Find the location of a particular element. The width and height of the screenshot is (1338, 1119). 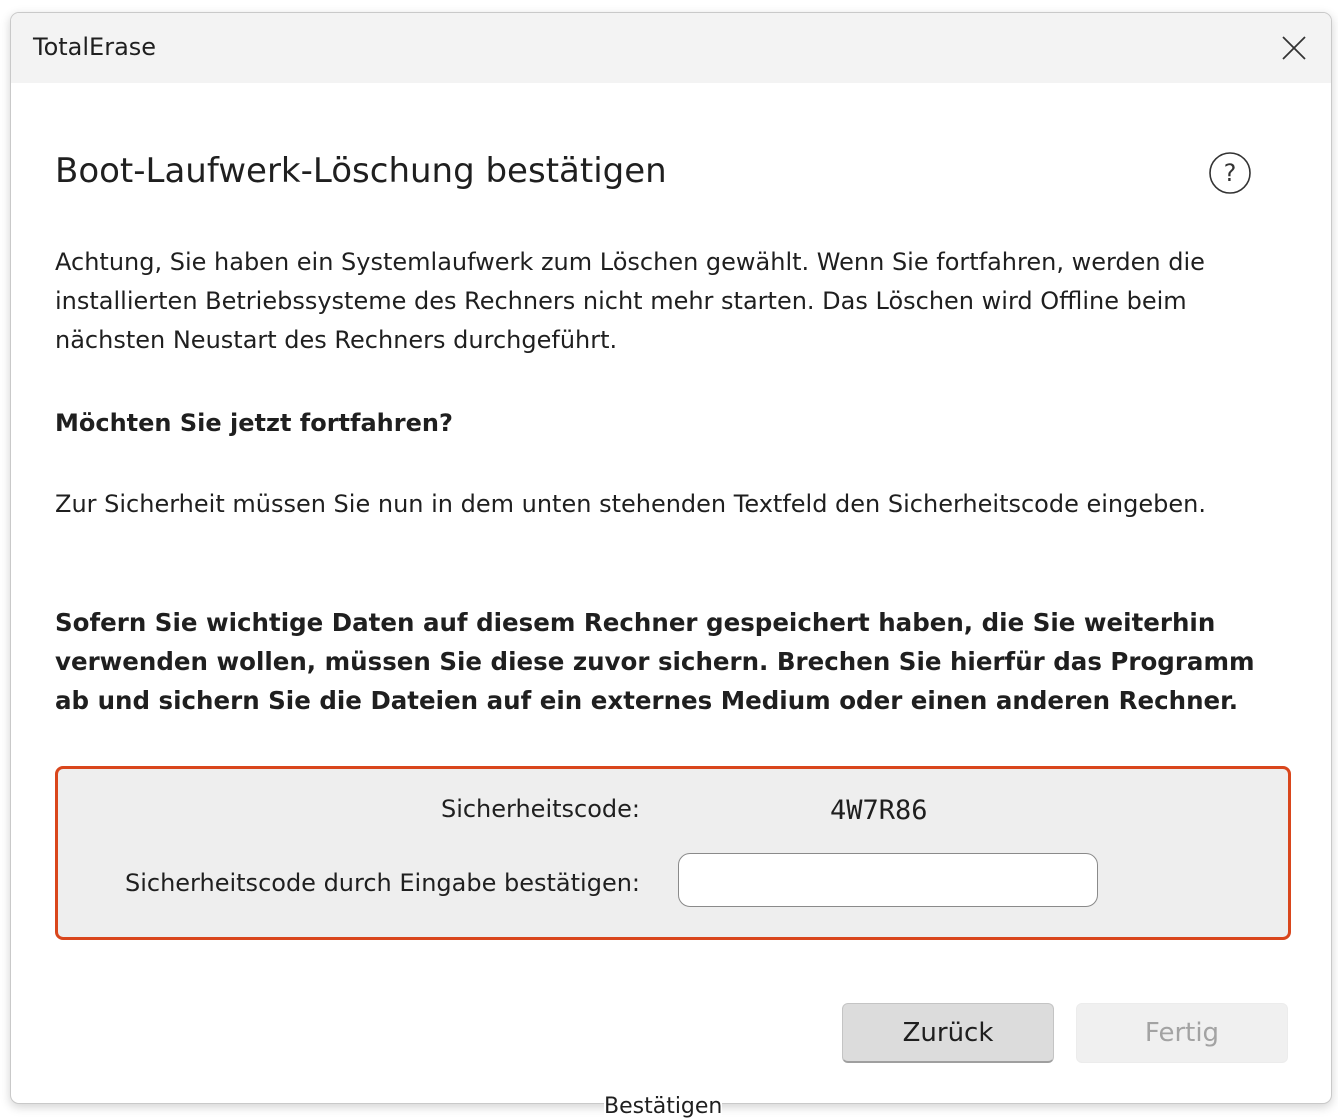

title-bar: TotalErase is located at coordinates (671, 48).